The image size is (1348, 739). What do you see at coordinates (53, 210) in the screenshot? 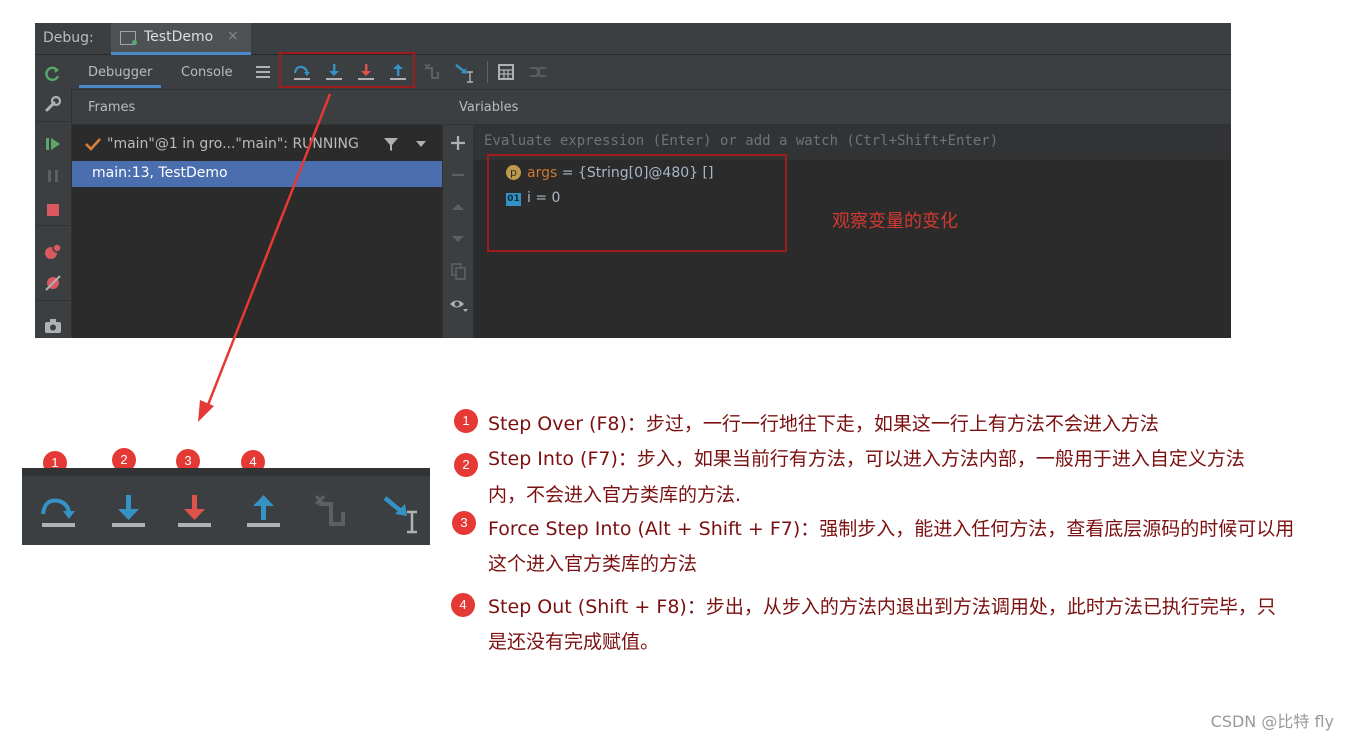
I see `stop-icon` at bounding box center [53, 210].